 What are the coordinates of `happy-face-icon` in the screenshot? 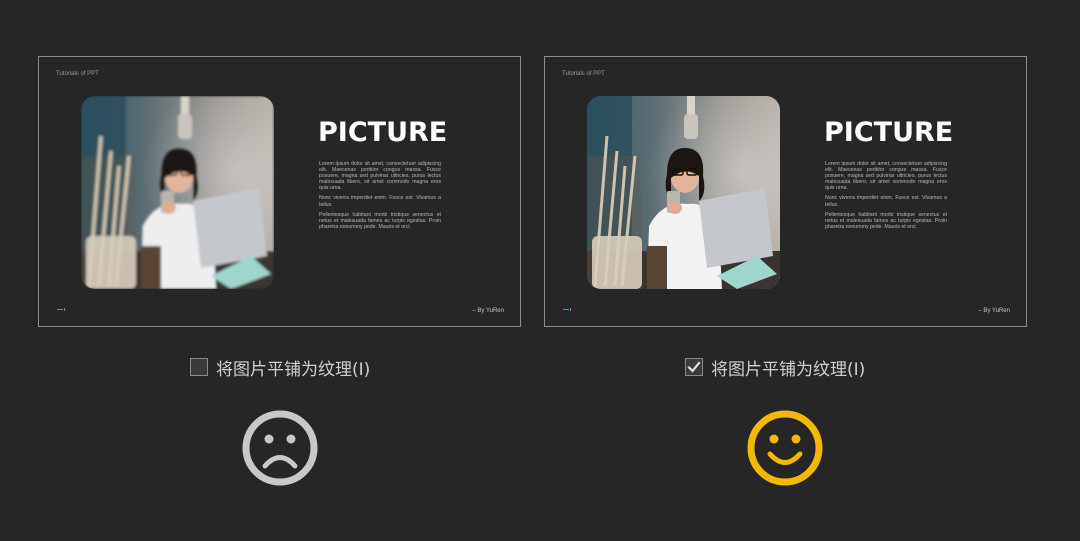 It's located at (785, 448).